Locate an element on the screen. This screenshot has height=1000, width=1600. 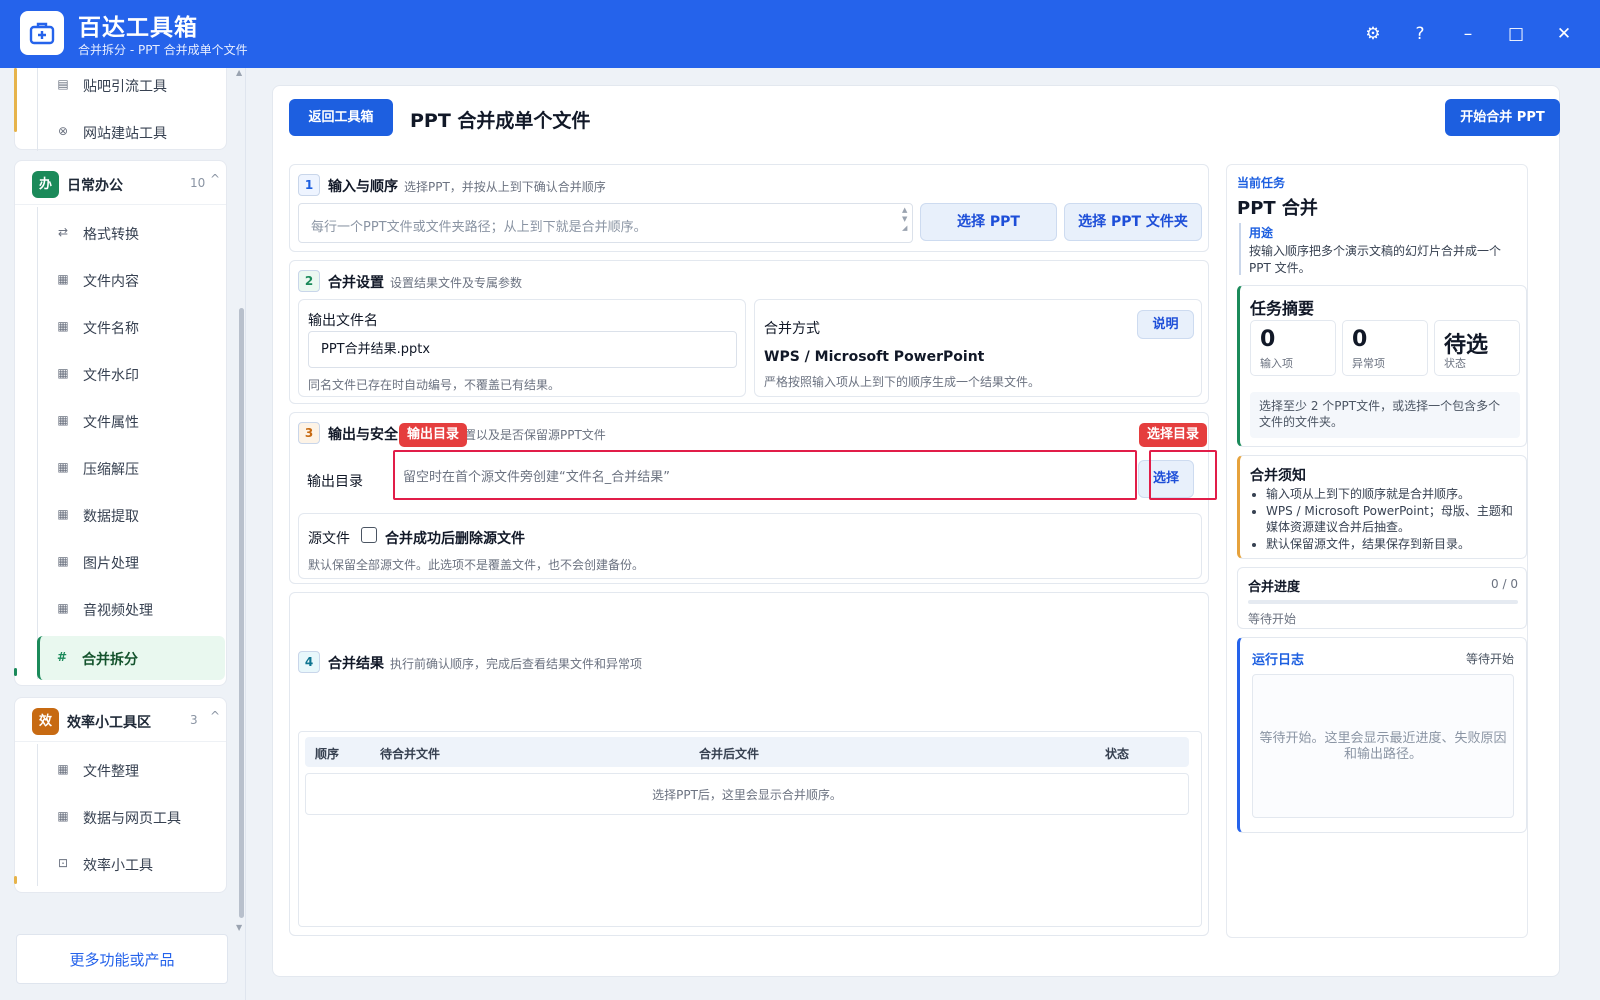
sidebar-item-compress: ▦ 压缩解压 is located at coordinates (133, 468).